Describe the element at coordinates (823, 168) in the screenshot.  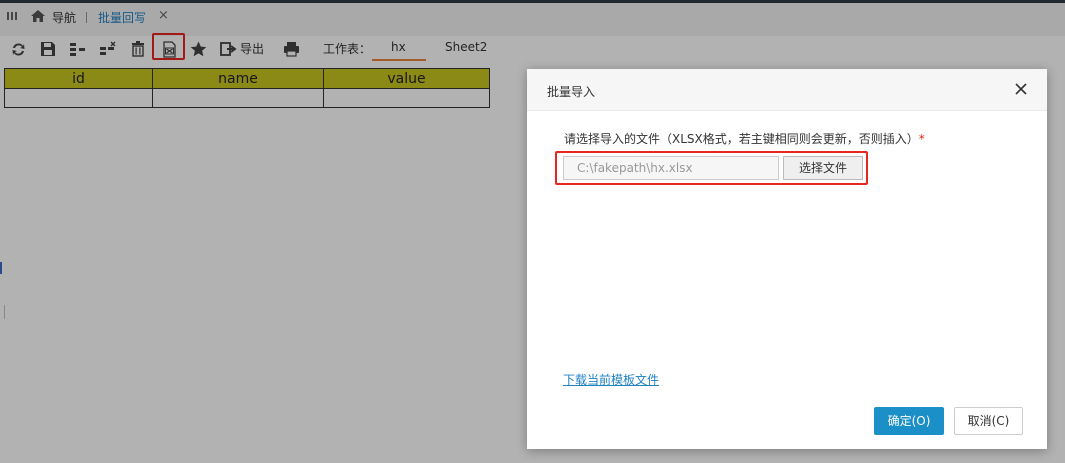
I see `choose-file-button: 选择文件` at that location.